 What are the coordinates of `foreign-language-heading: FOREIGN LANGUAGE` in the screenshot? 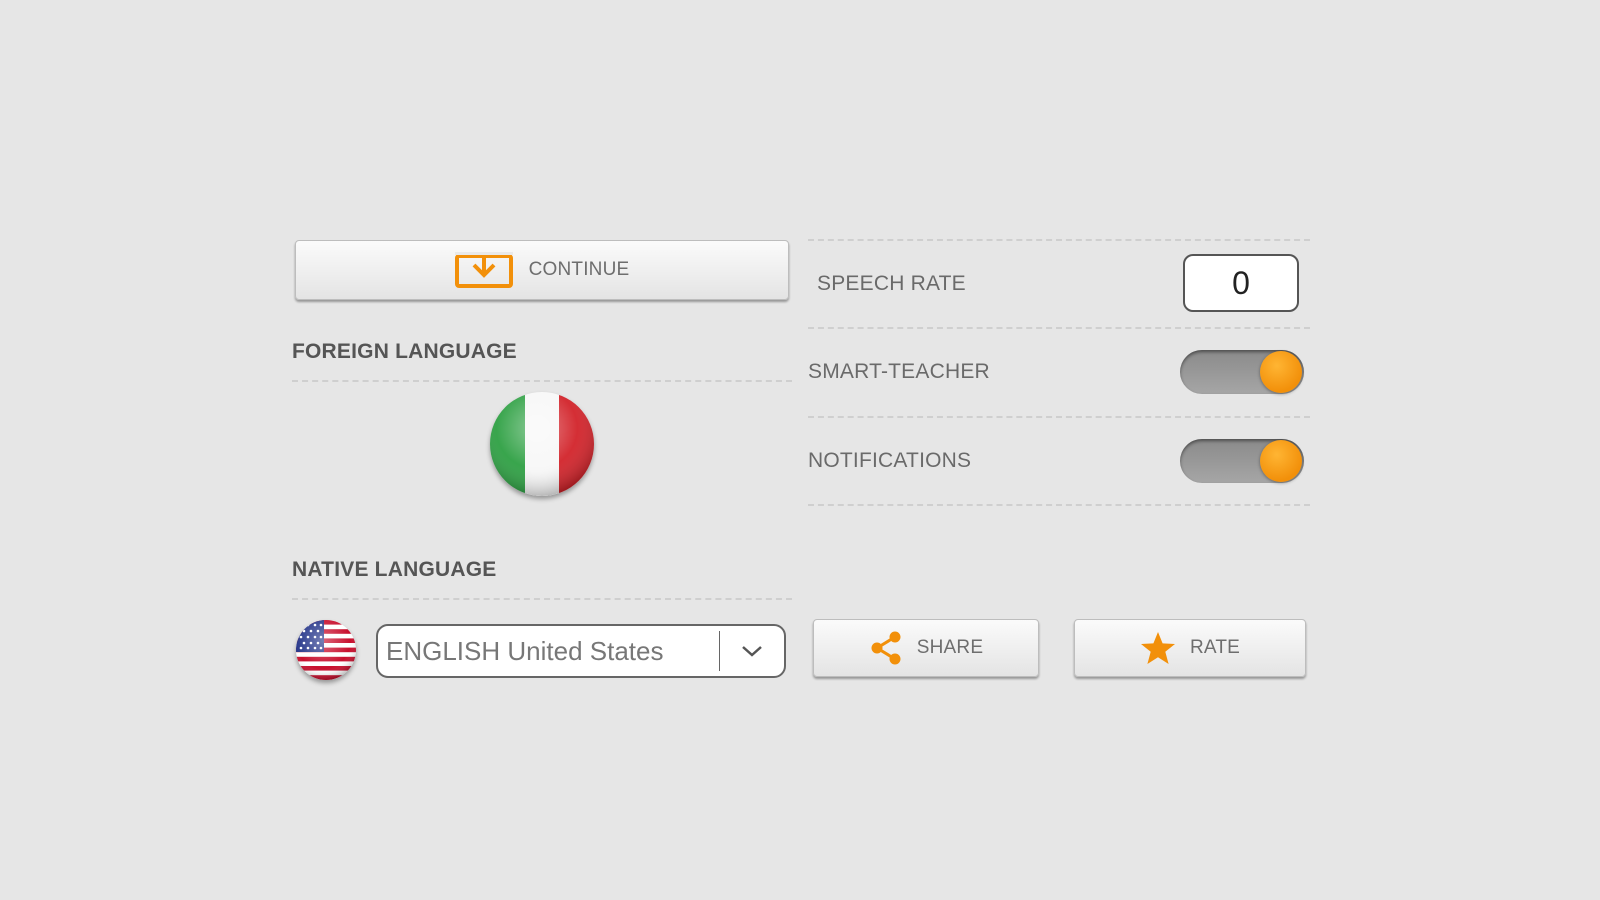 It's located at (404, 351).